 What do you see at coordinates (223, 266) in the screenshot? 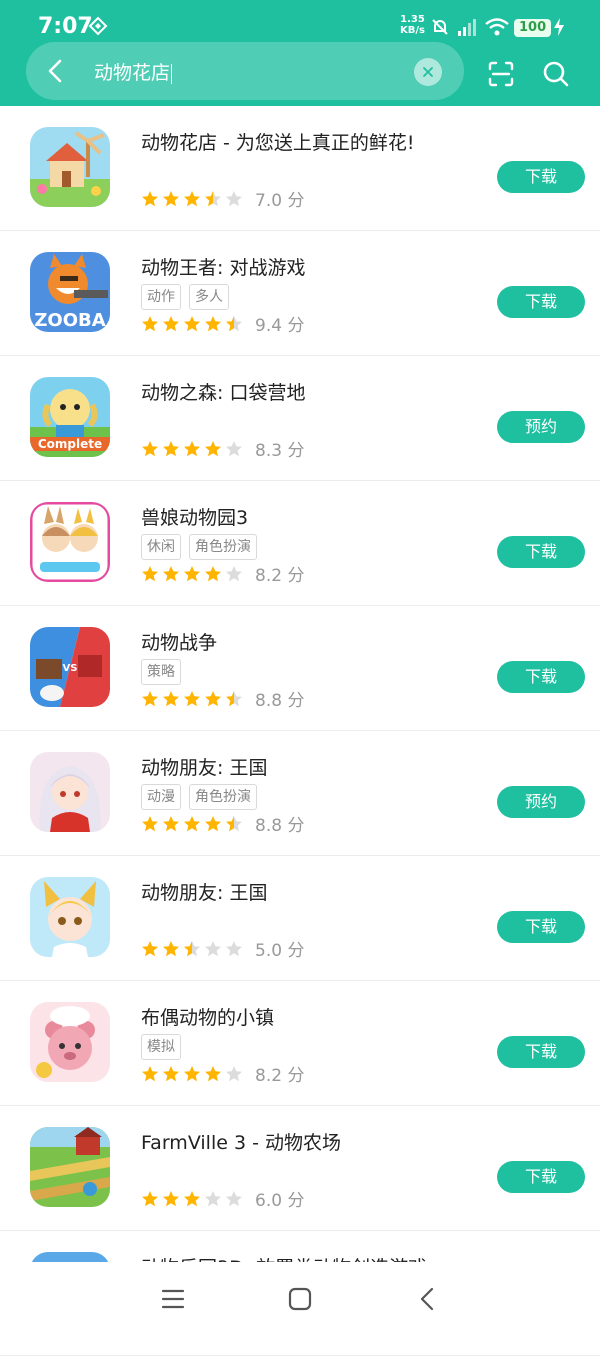
I see `app-name: 动物王者: 对战游戏` at bounding box center [223, 266].